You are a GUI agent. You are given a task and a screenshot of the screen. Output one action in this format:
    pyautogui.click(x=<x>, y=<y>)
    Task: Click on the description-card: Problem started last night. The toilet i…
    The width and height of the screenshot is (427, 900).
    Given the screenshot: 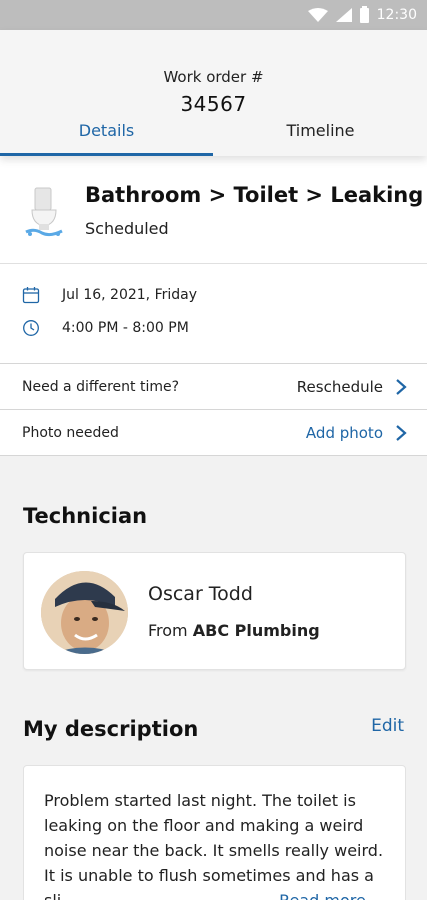 What is the action you would take?
    pyautogui.click(x=214, y=832)
    